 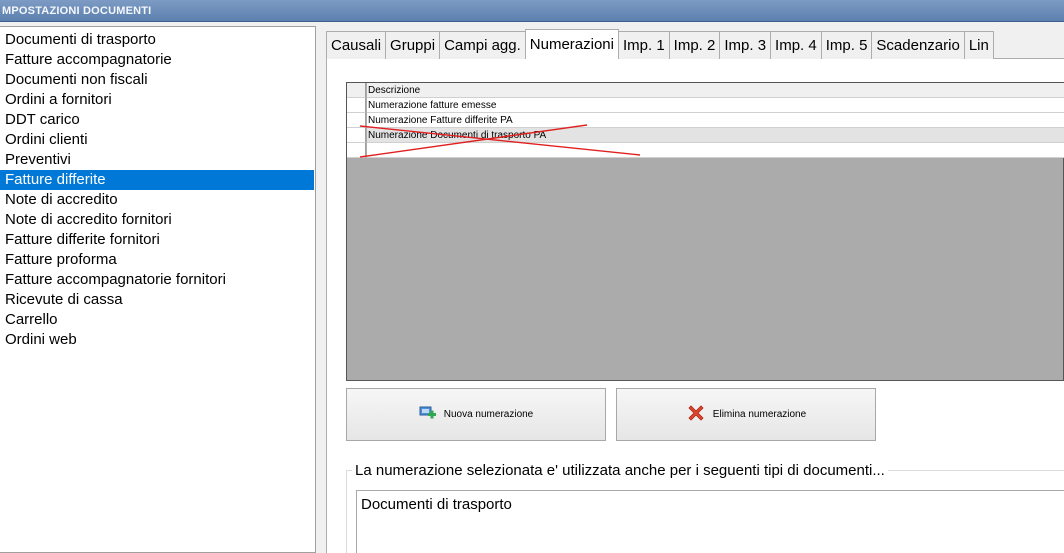 I want to click on usage-document-item: Documenti di trasporto, so click(x=436, y=504).